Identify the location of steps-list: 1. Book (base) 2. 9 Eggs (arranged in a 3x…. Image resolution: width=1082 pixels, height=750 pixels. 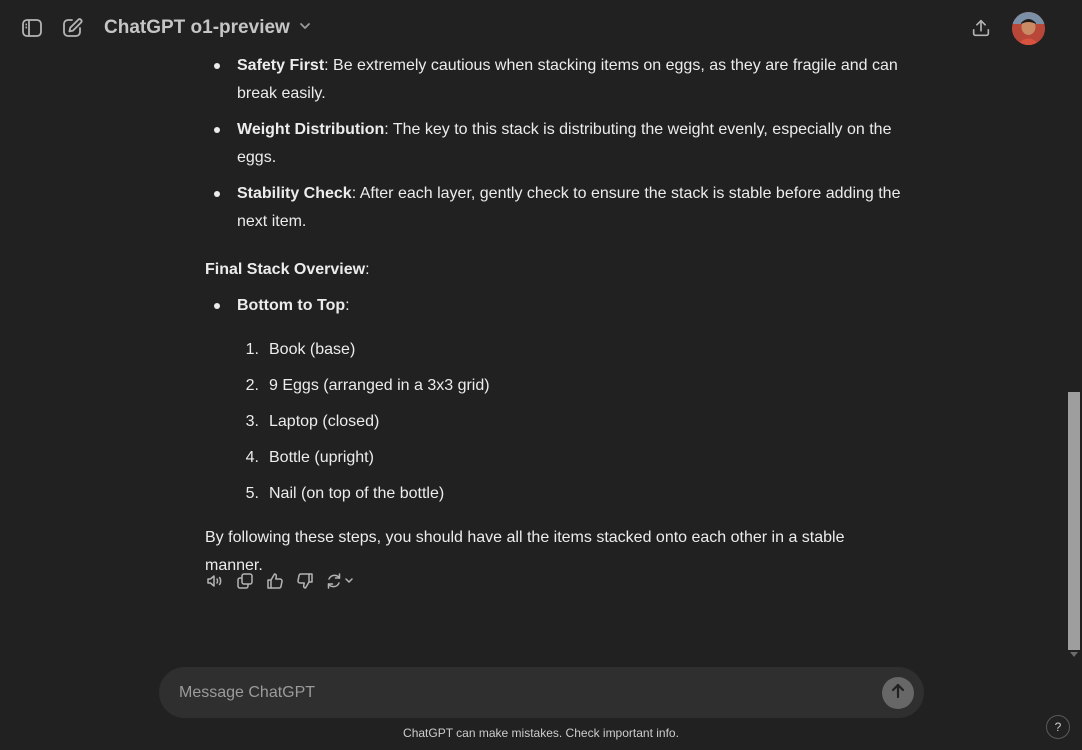
(571, 422).